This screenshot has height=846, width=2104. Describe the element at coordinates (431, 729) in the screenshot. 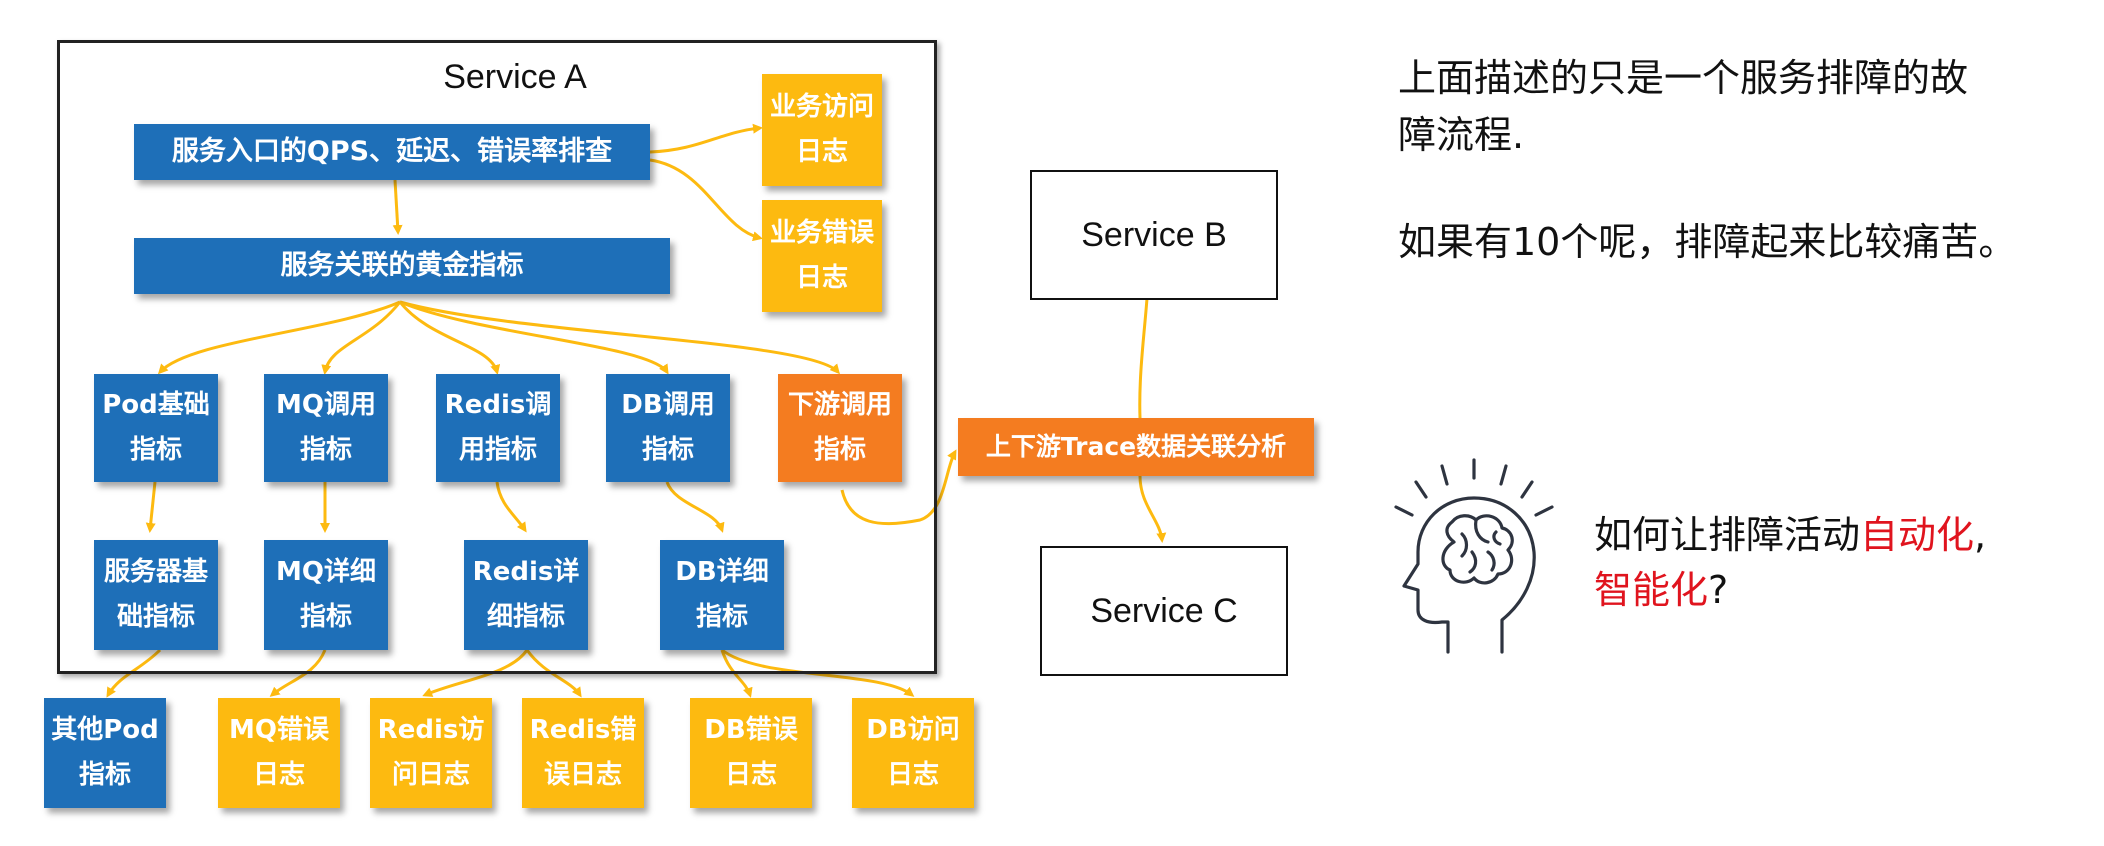

I see `redis-access-log-line1: Redis访` at that location.